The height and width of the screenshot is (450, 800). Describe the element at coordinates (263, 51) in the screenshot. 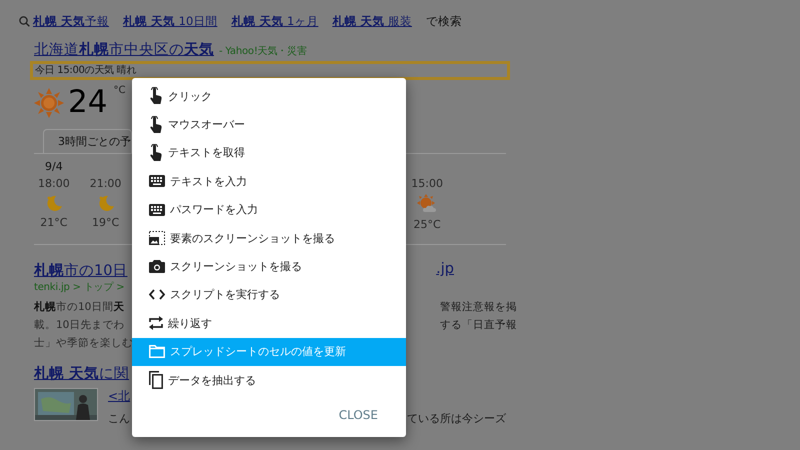

I see `result-source: - Yahoo!天気・災害` at that location.